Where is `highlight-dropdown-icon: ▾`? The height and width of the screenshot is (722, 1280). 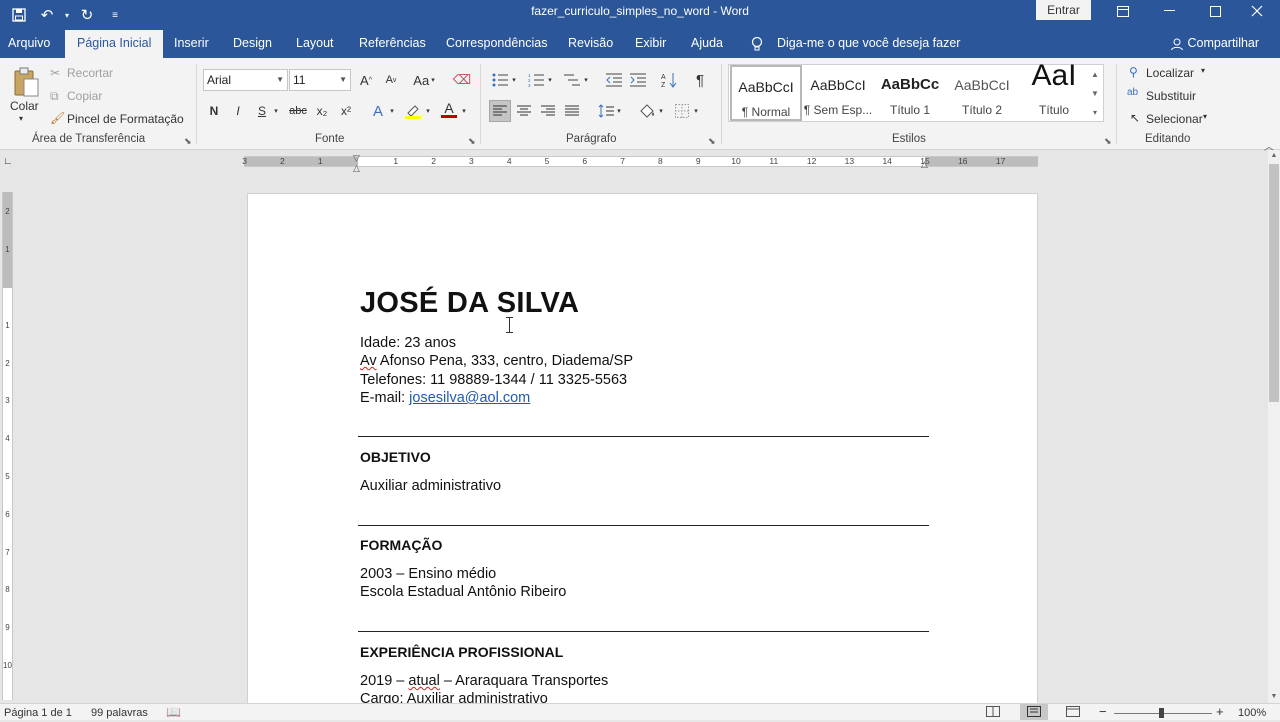
highlight-dropdown-icon: ▾ is located at coordinates (428, 111).